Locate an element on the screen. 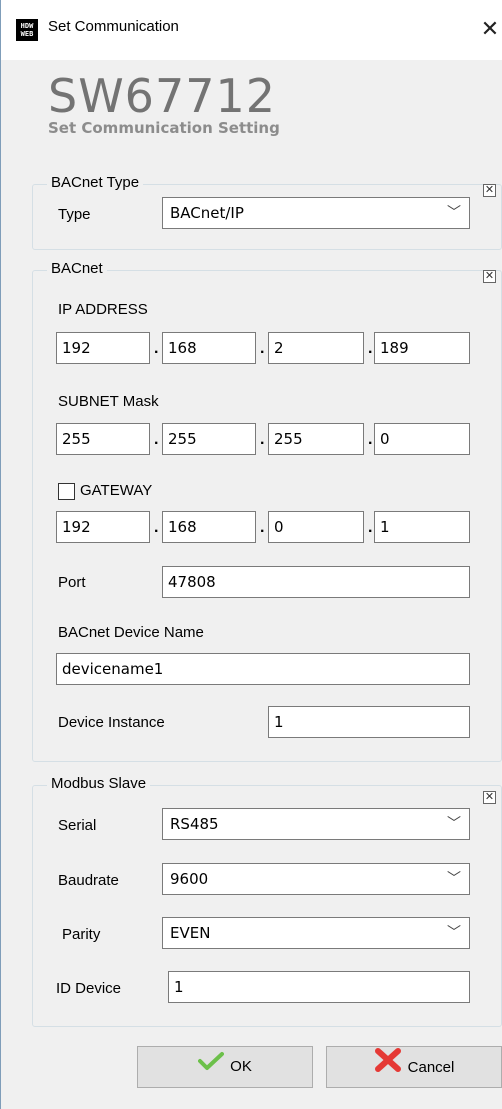  cancel-button: Cancel is located at coordinates (414, 1067).